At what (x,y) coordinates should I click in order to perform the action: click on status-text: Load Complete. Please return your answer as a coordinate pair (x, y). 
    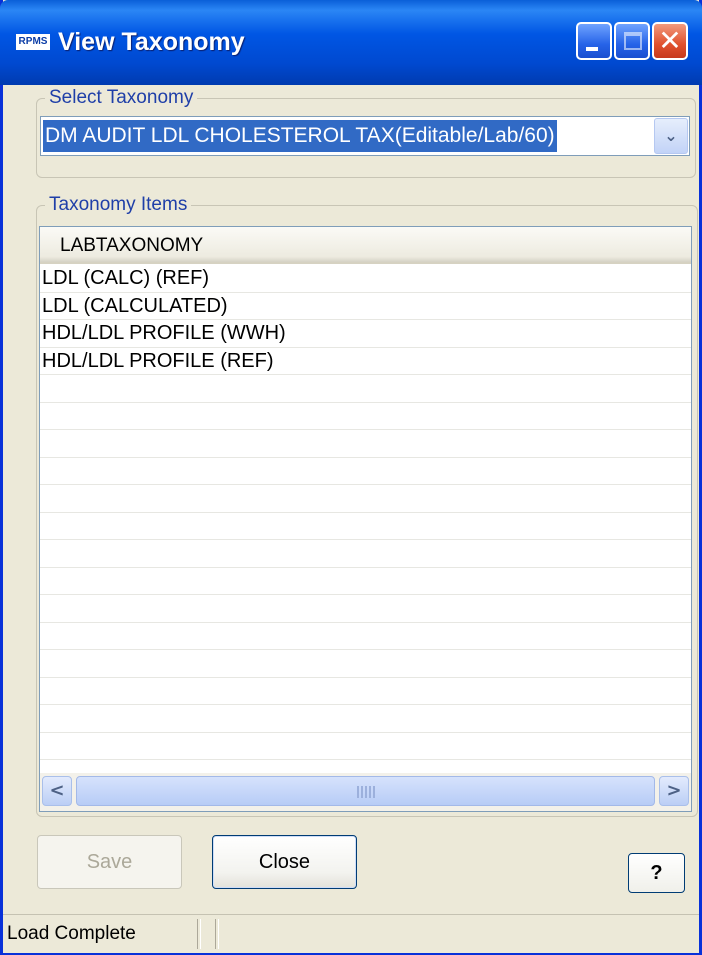
    Looking at the image, I should click on (71, 933).